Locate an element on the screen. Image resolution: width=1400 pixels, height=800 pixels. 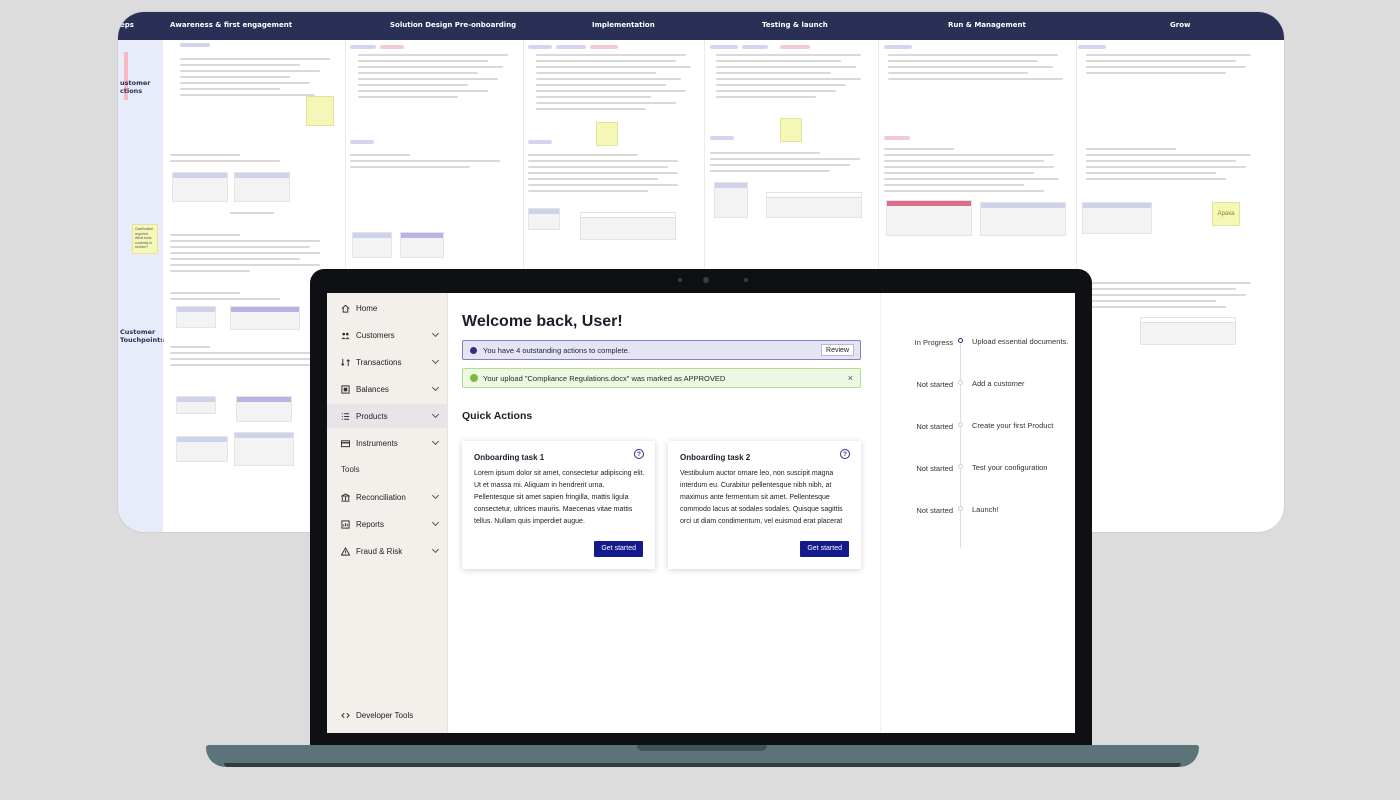
close-icon: × is located at coordinates (850, 378).